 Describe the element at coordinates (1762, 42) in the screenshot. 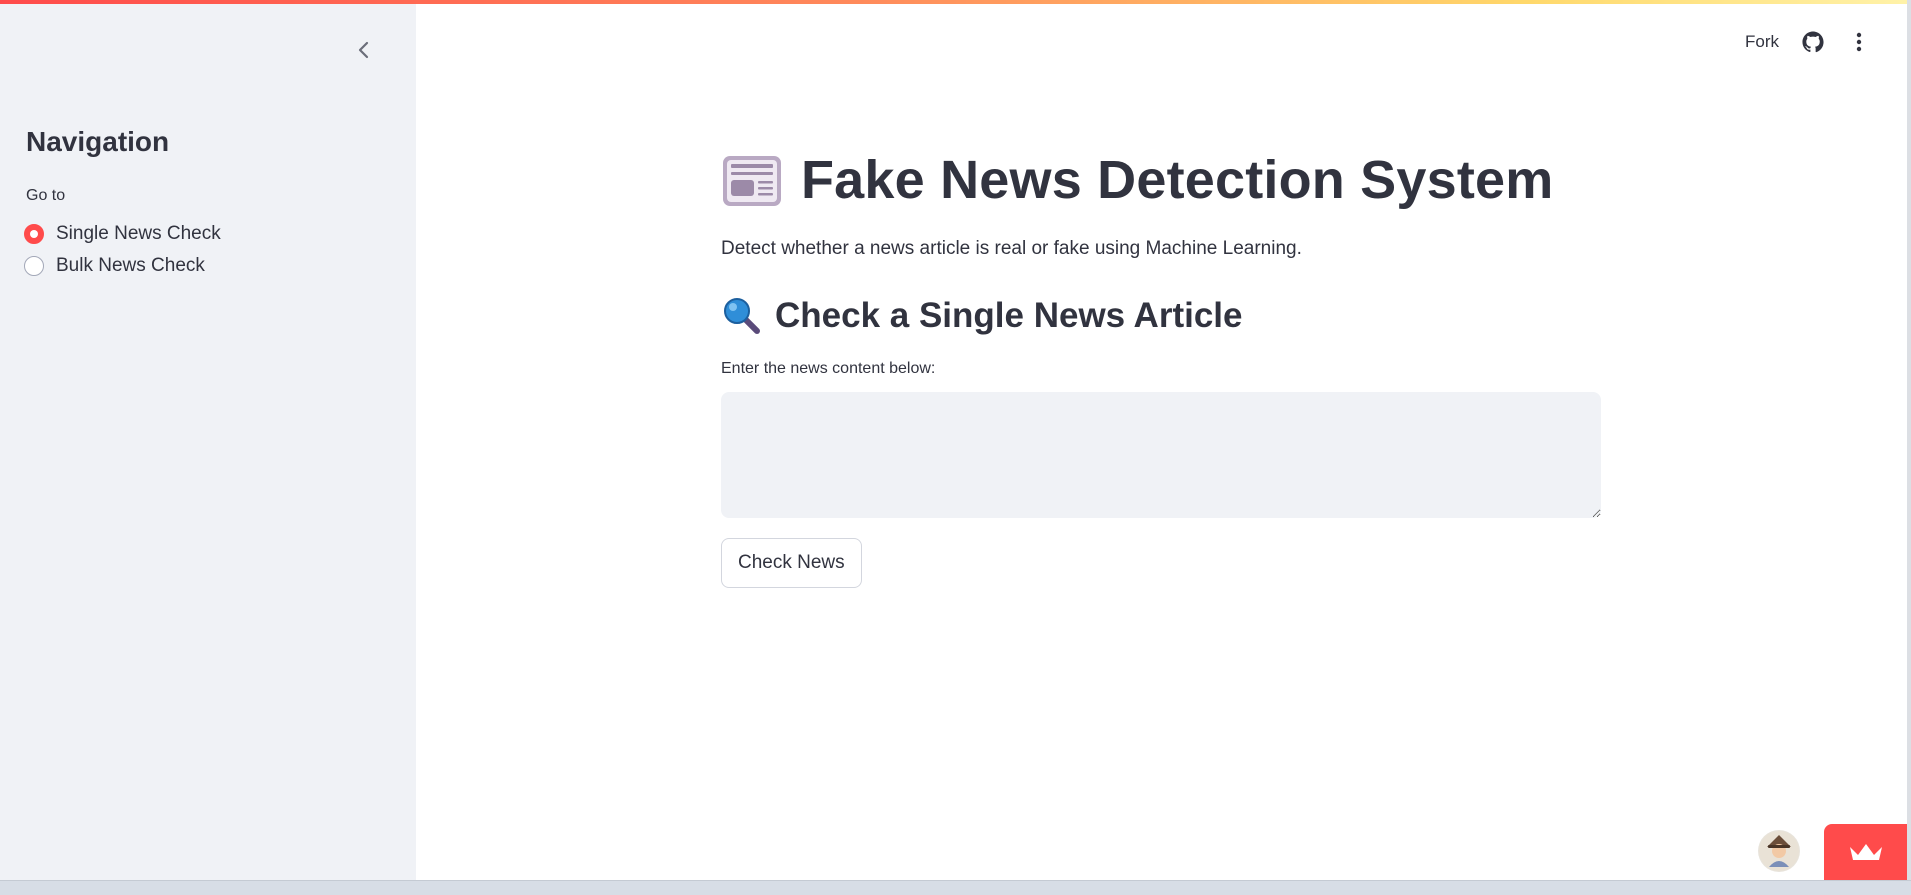

I see `fork-link: Fork` at that location.